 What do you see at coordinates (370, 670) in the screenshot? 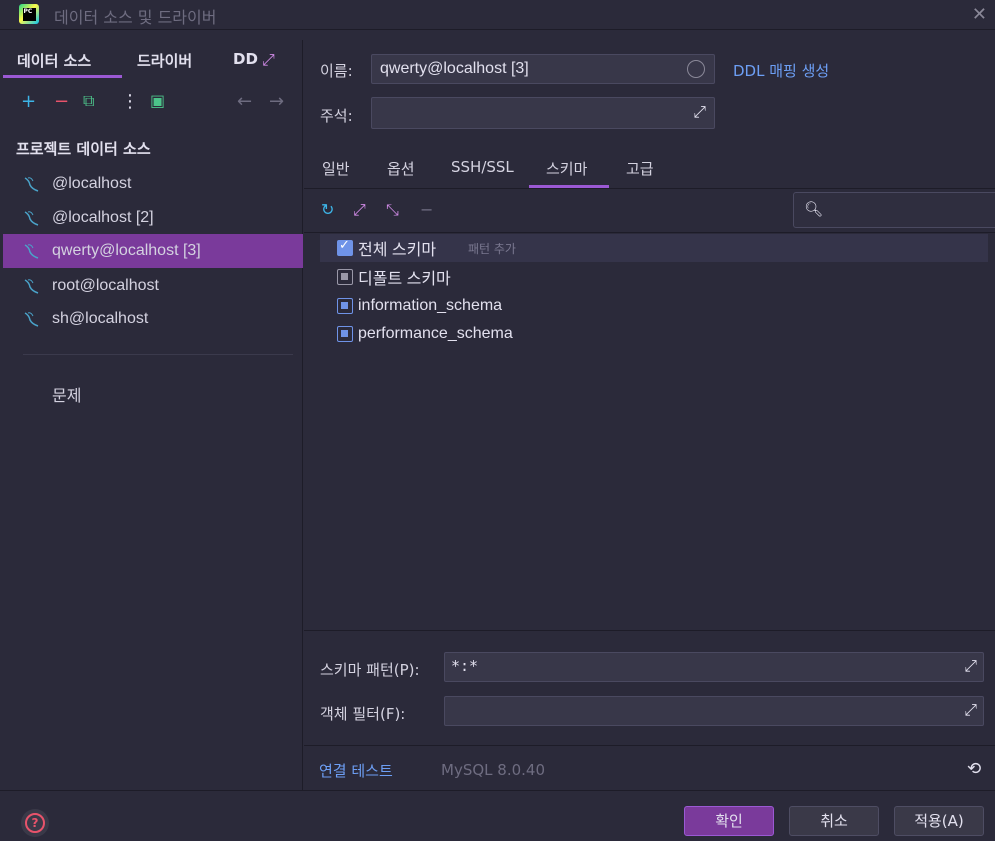
I see `schema-pattern-label: 스키마 패턴(P):` at bounding box center [370, 670].